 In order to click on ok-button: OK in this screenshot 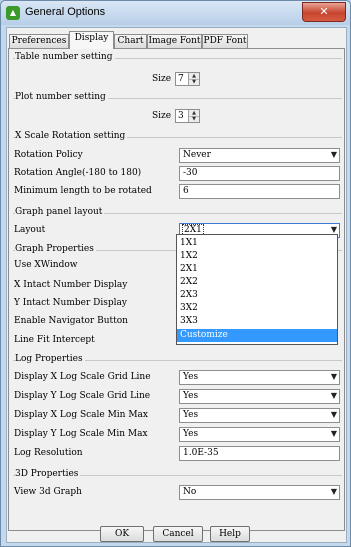, I will do `click(122, 534)`.